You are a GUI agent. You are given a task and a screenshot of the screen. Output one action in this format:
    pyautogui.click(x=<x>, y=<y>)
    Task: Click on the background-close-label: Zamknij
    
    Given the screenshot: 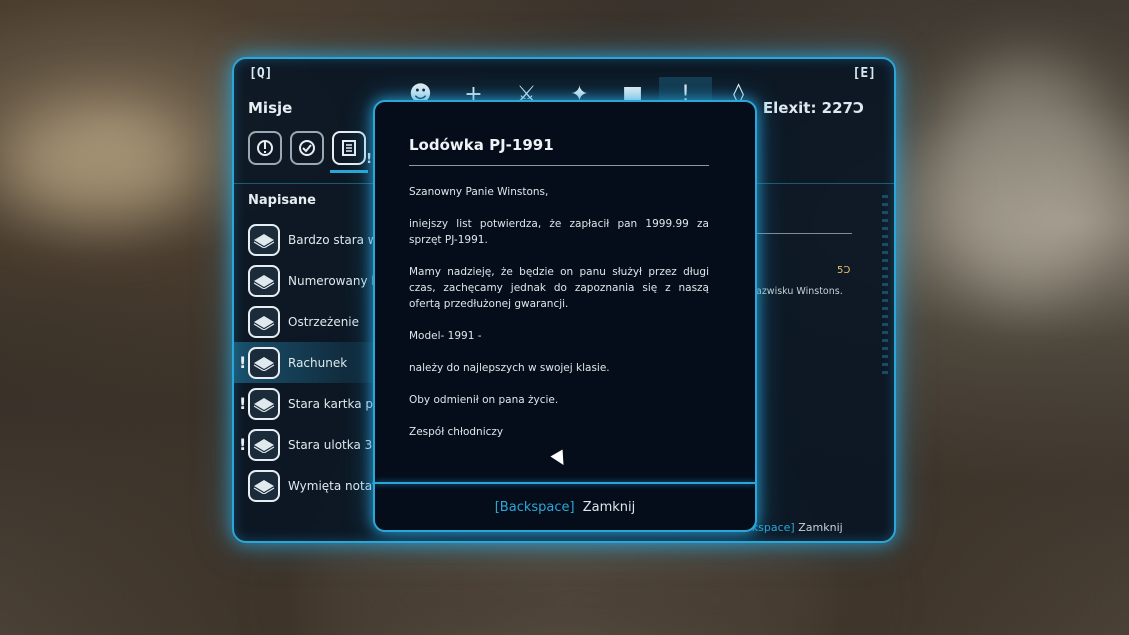 What is the action you would take?
    pyautogui.click(x=820, y=527)
    